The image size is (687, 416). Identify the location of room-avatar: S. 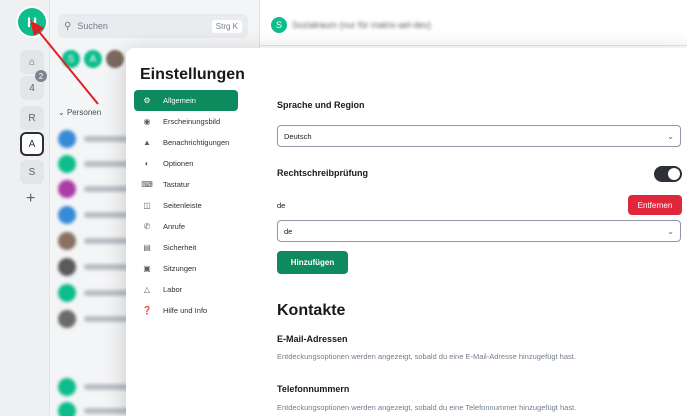
(279, 25).